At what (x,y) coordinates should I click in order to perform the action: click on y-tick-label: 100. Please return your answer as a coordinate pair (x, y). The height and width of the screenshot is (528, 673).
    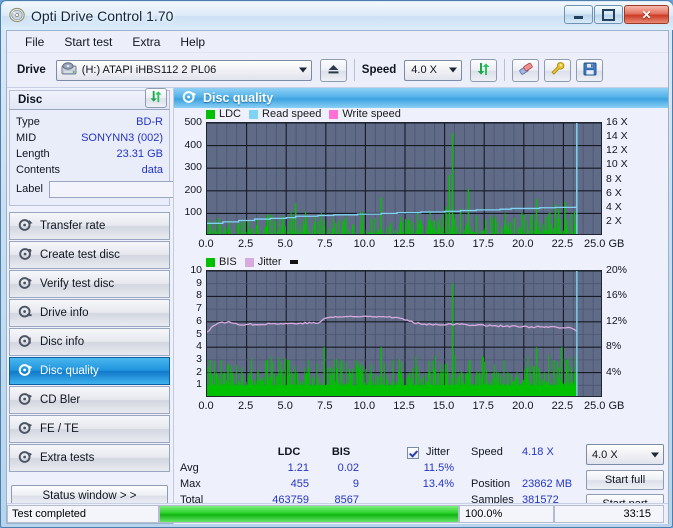
    Looking at the image, I should click on (193, 212).